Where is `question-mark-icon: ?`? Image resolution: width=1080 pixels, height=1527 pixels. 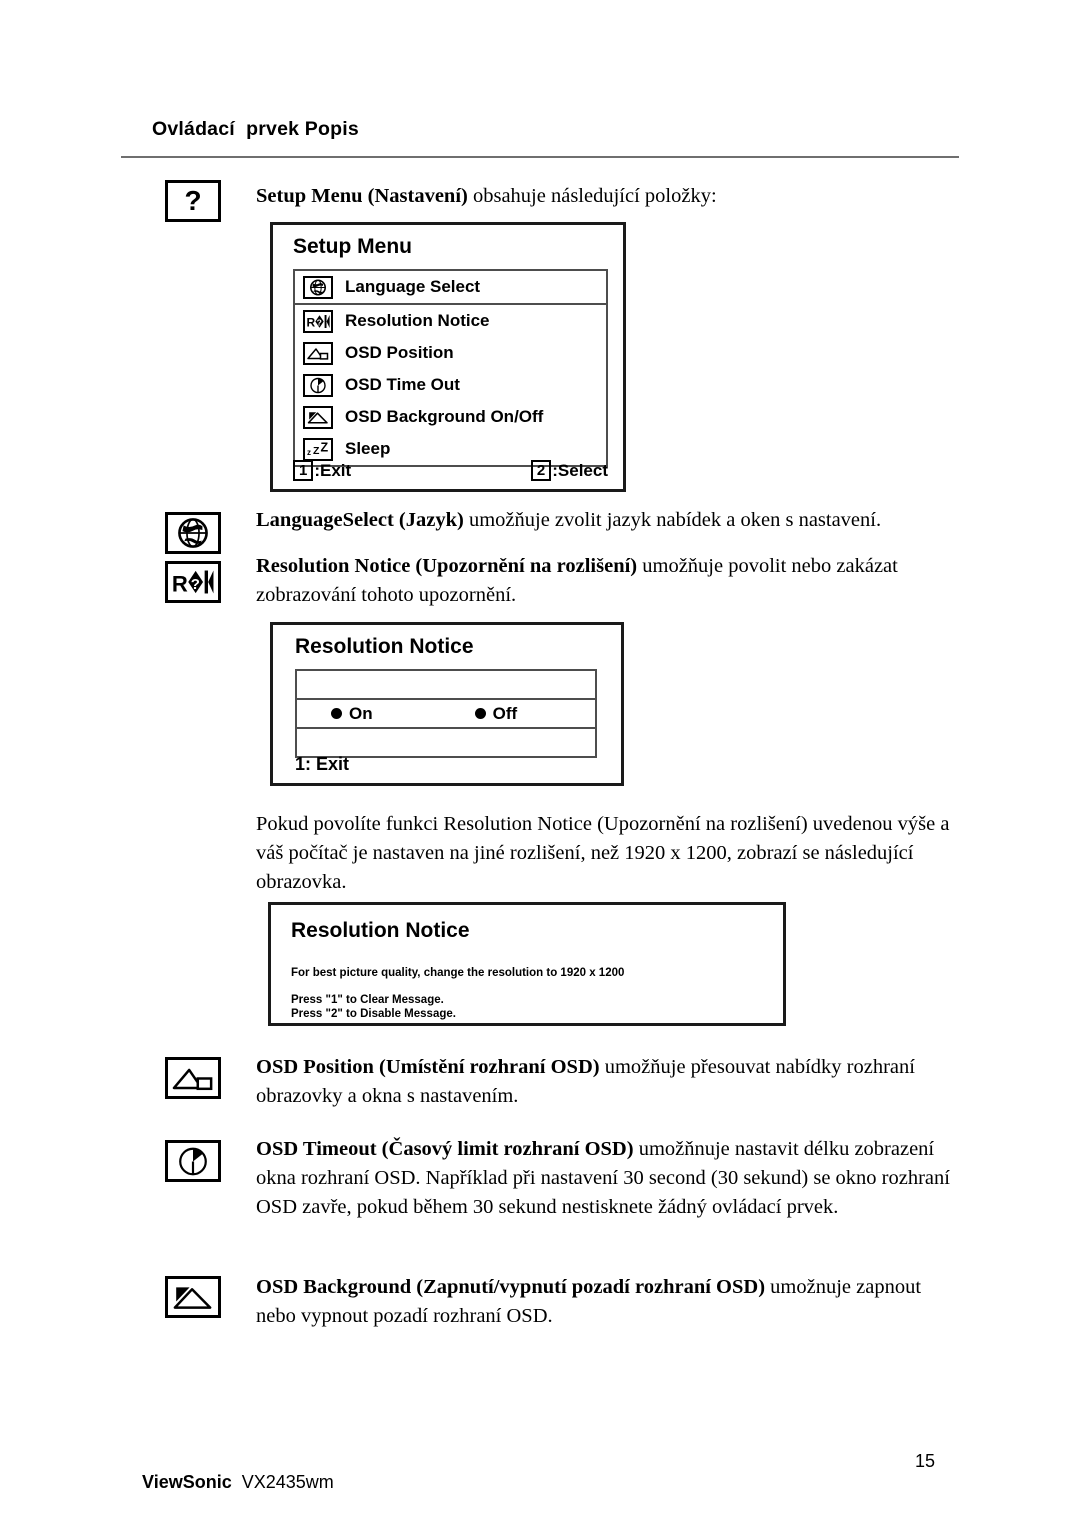 question-mark-icon: ? is located at coordinates (193, 201).